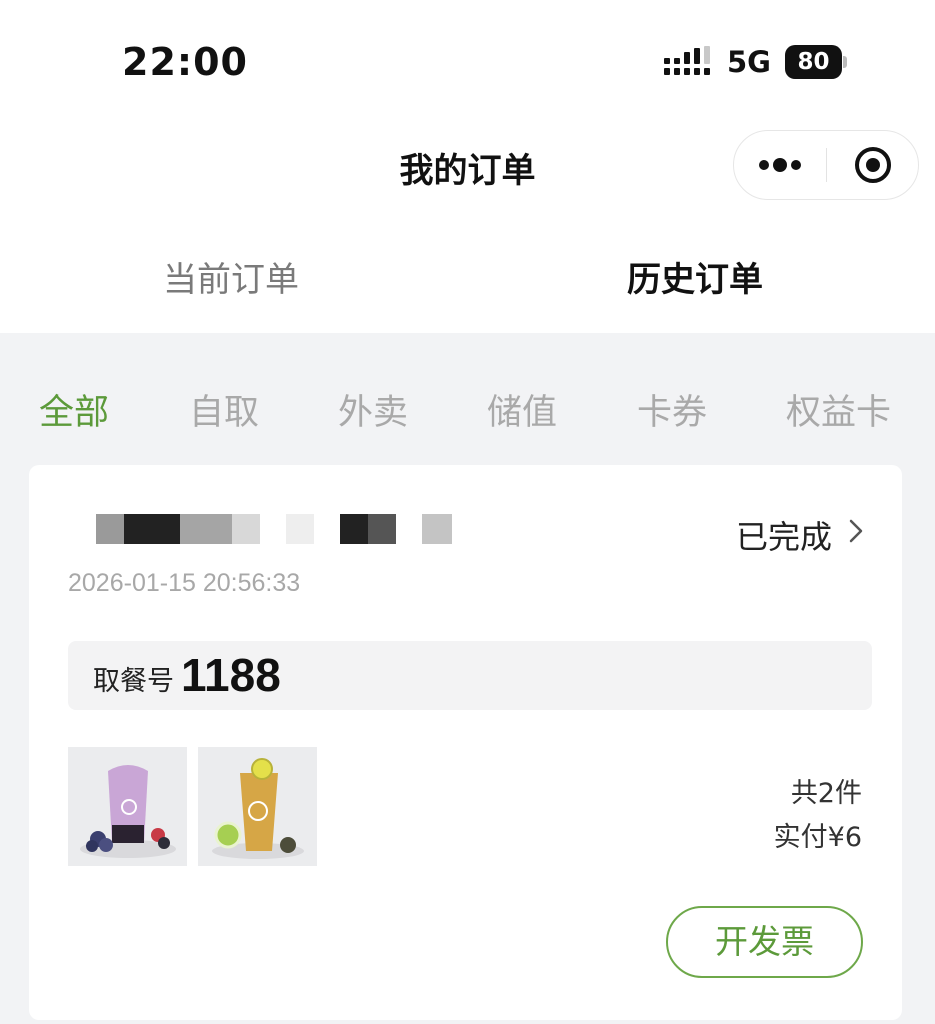 This screenshot has height=1024, width=935. Describe the element at coordinates (184, 583) in the screenshot. I see `order-datetime: 2026-01-15 20:56:33` at that location.